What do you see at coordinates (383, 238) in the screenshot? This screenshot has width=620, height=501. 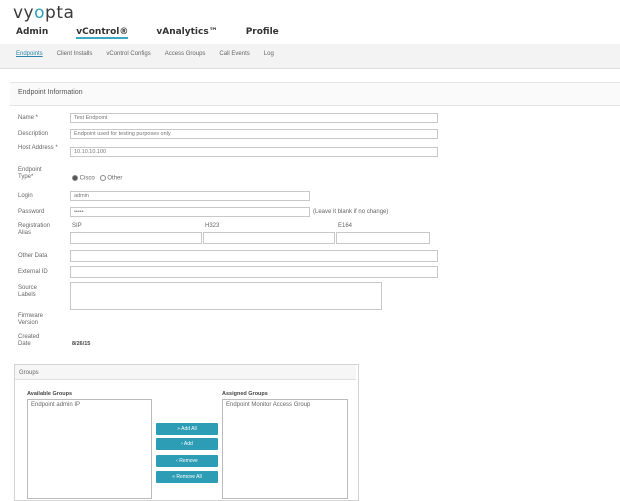 I see `reg-e164-input` at bounding box center [383, 238].